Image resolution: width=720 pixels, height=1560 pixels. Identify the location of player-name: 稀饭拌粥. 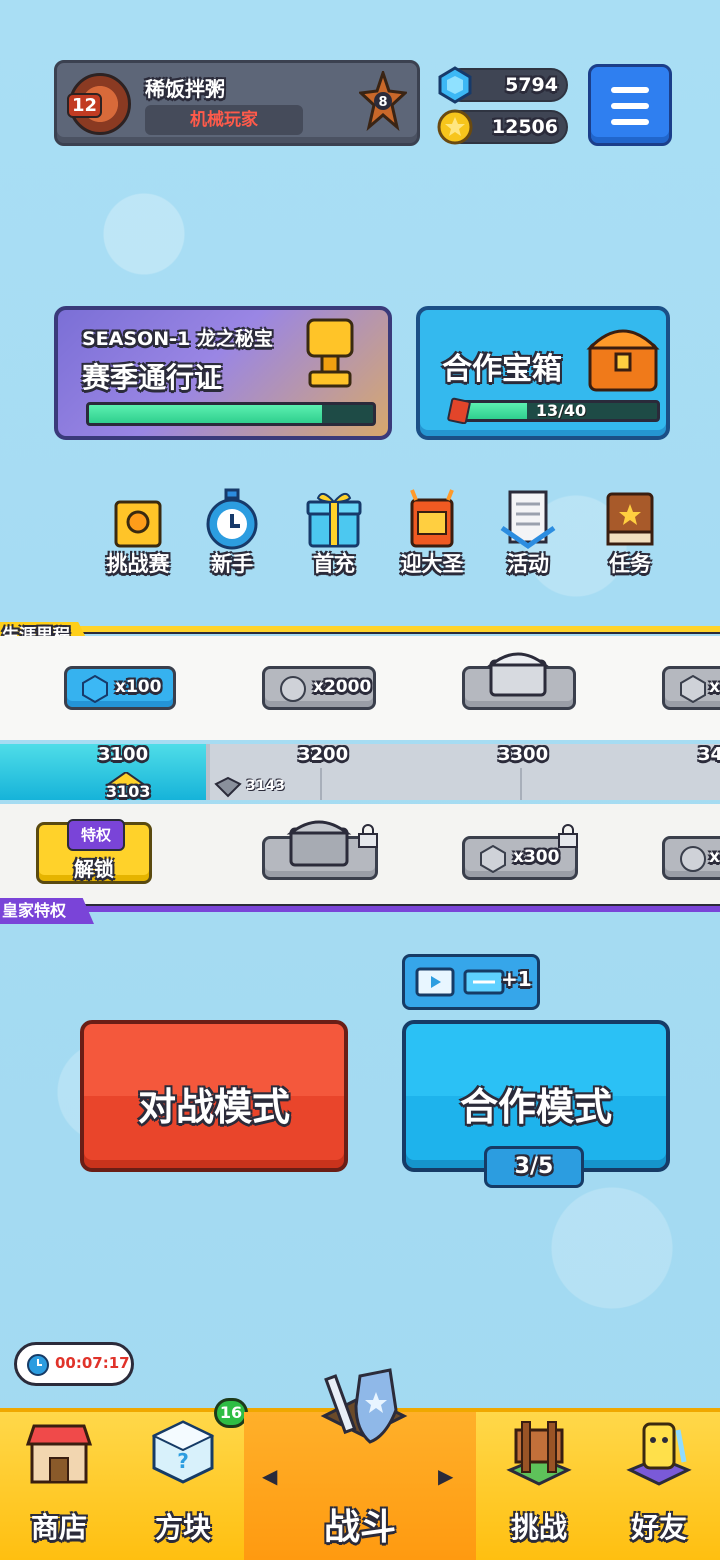
(185, 89).